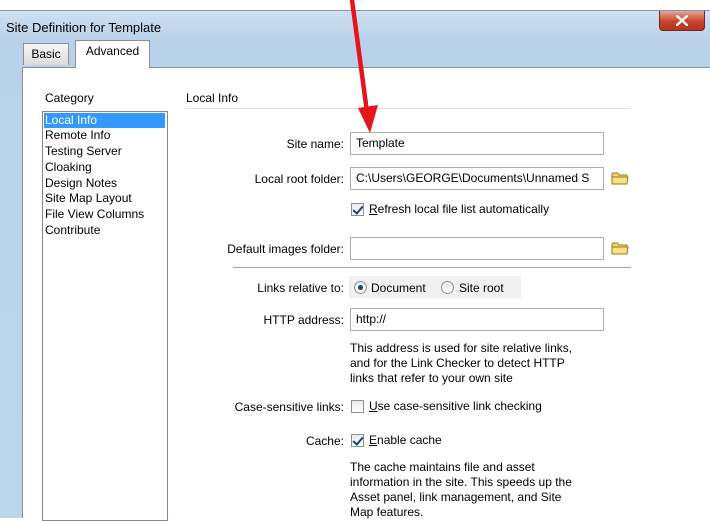 The height and width of the screenshot is (521, 710). What do you see at coordinates (299, 179) in the screenshot?
I see `local-root-label: Local root folder:` at bounding box center [299, 179].